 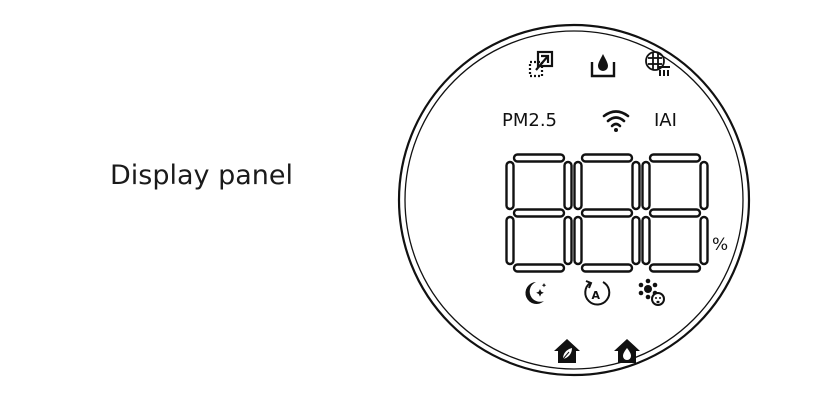 I want to click on pm25-label: PM2.5, so click(x=529, y=120).